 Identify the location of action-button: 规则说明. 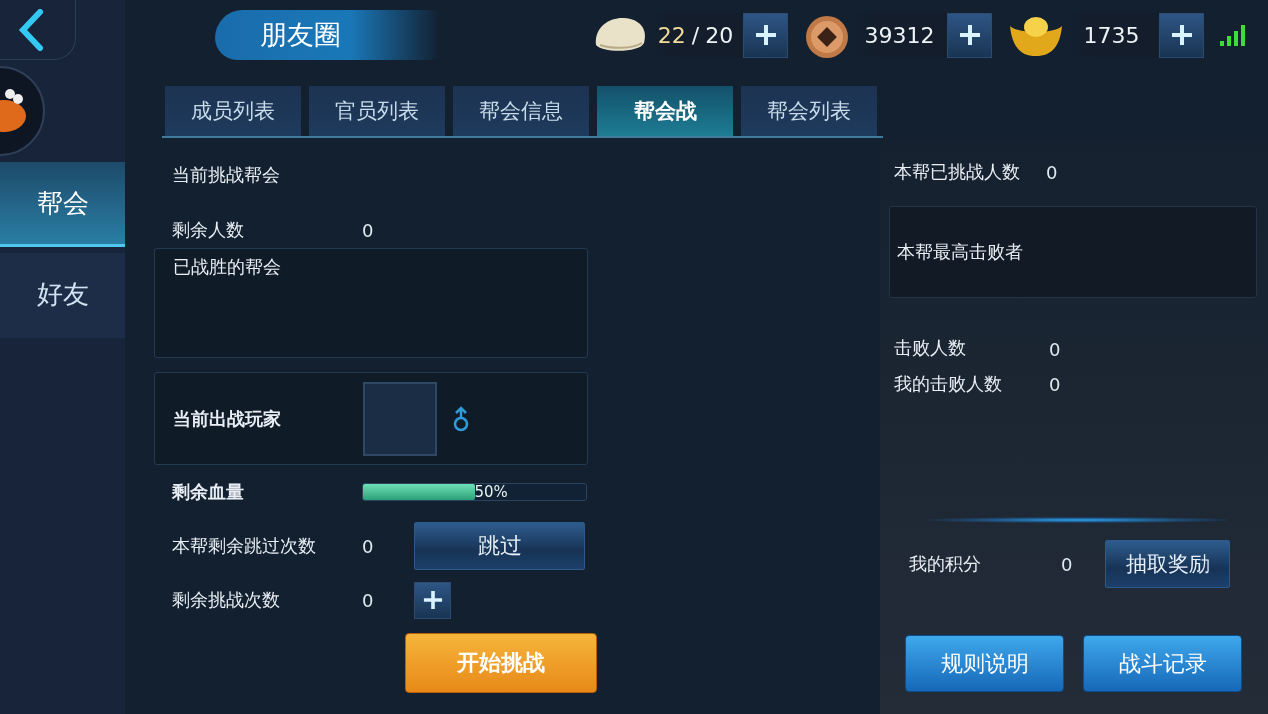
(984, 663).